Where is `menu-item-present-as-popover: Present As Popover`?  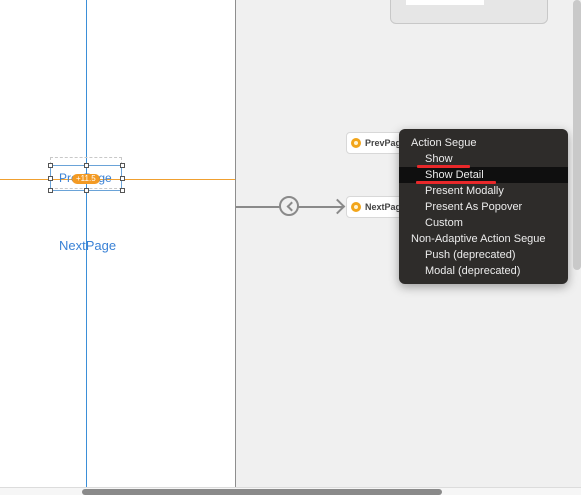 menu-item-present-as-popover: Present As Popover is located at coordinates (483, 207).